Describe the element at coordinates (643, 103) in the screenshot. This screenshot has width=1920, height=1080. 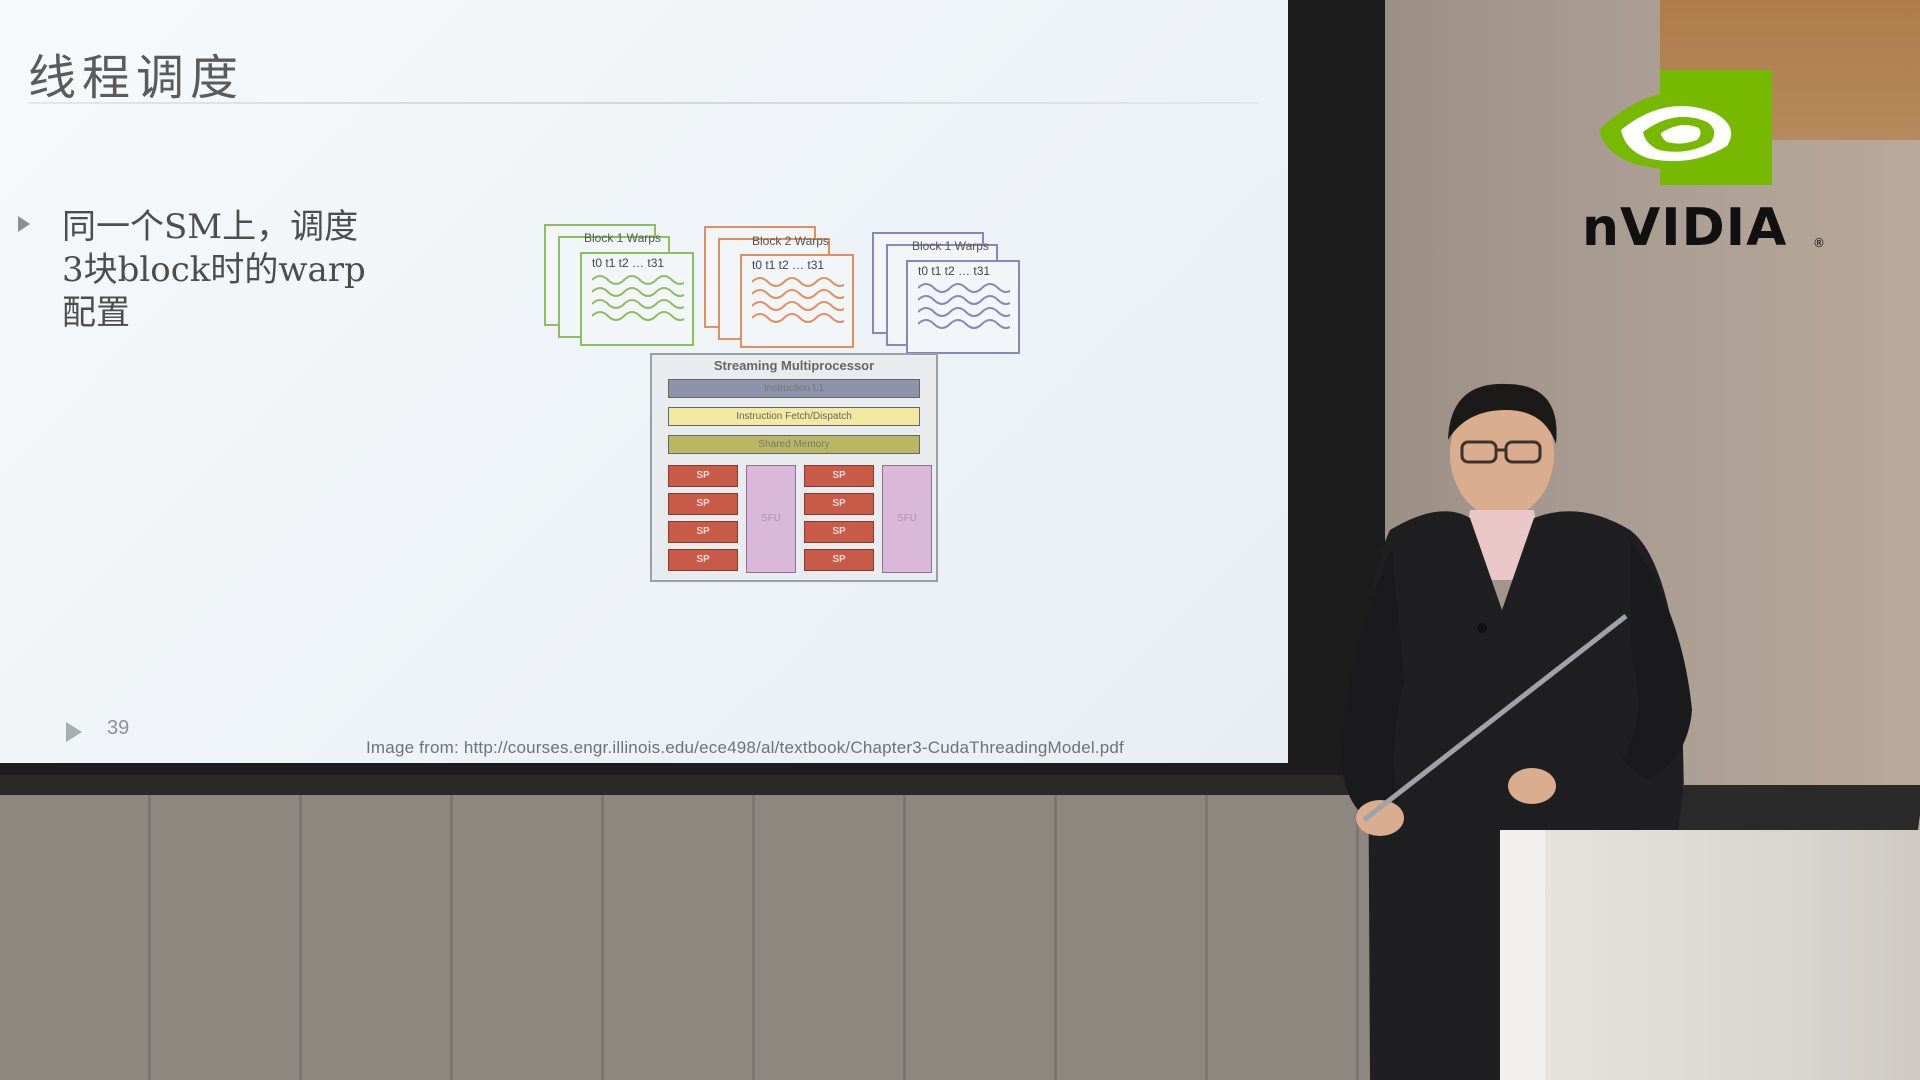
I see `title-divider` at that location.